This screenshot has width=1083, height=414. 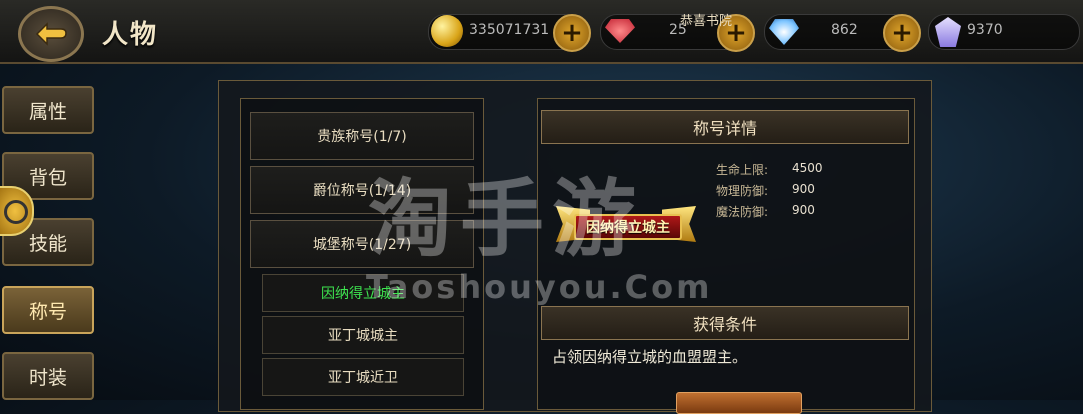 What do you see at coordinates (447, 31) in the screenshot?
I see `gold-coin-icon` at bounding box center [447, 31].